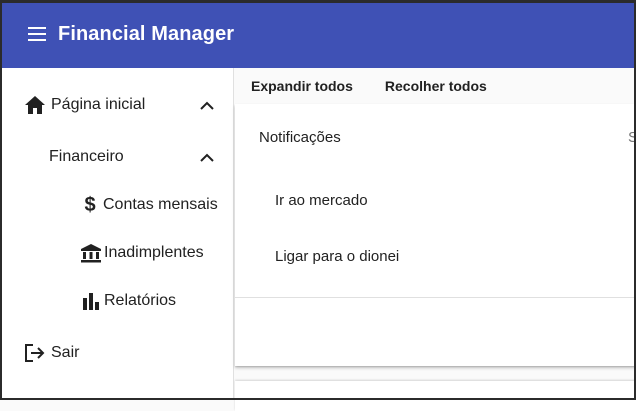 Image resolution: width=636 pixels, height=411 pixels. What do you see at coordinates (35, 105) in the screenshot?
I see `home-icon` at bounding box center [35, 105].